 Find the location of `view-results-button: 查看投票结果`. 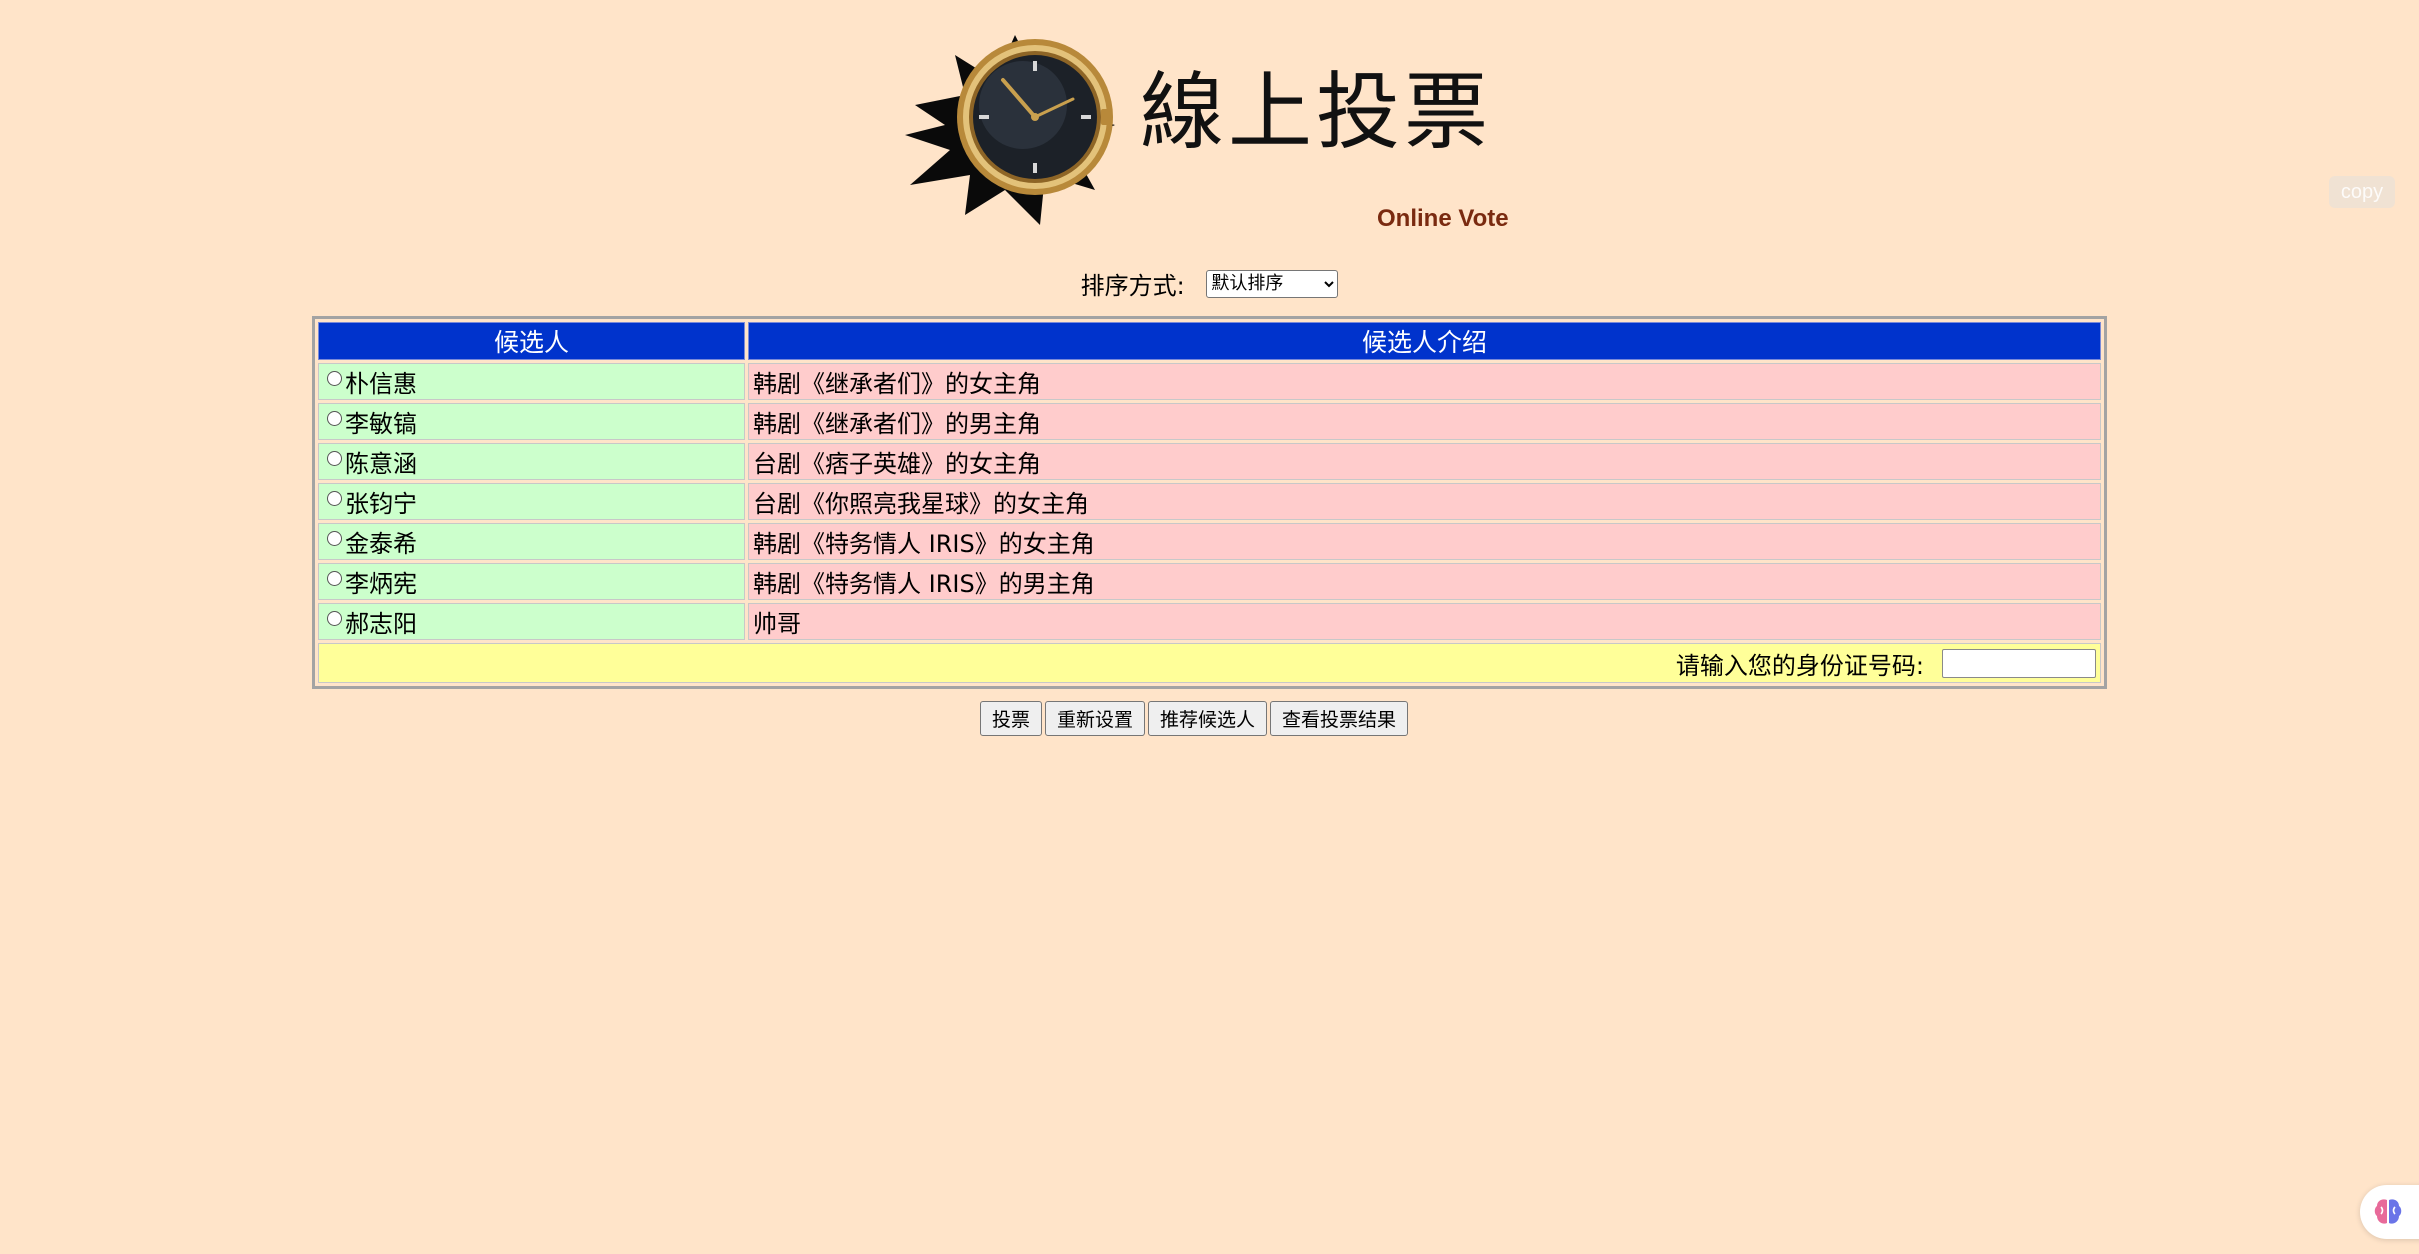

view-results-button: 查看投票结果 is located at coordinates (1339, 718).